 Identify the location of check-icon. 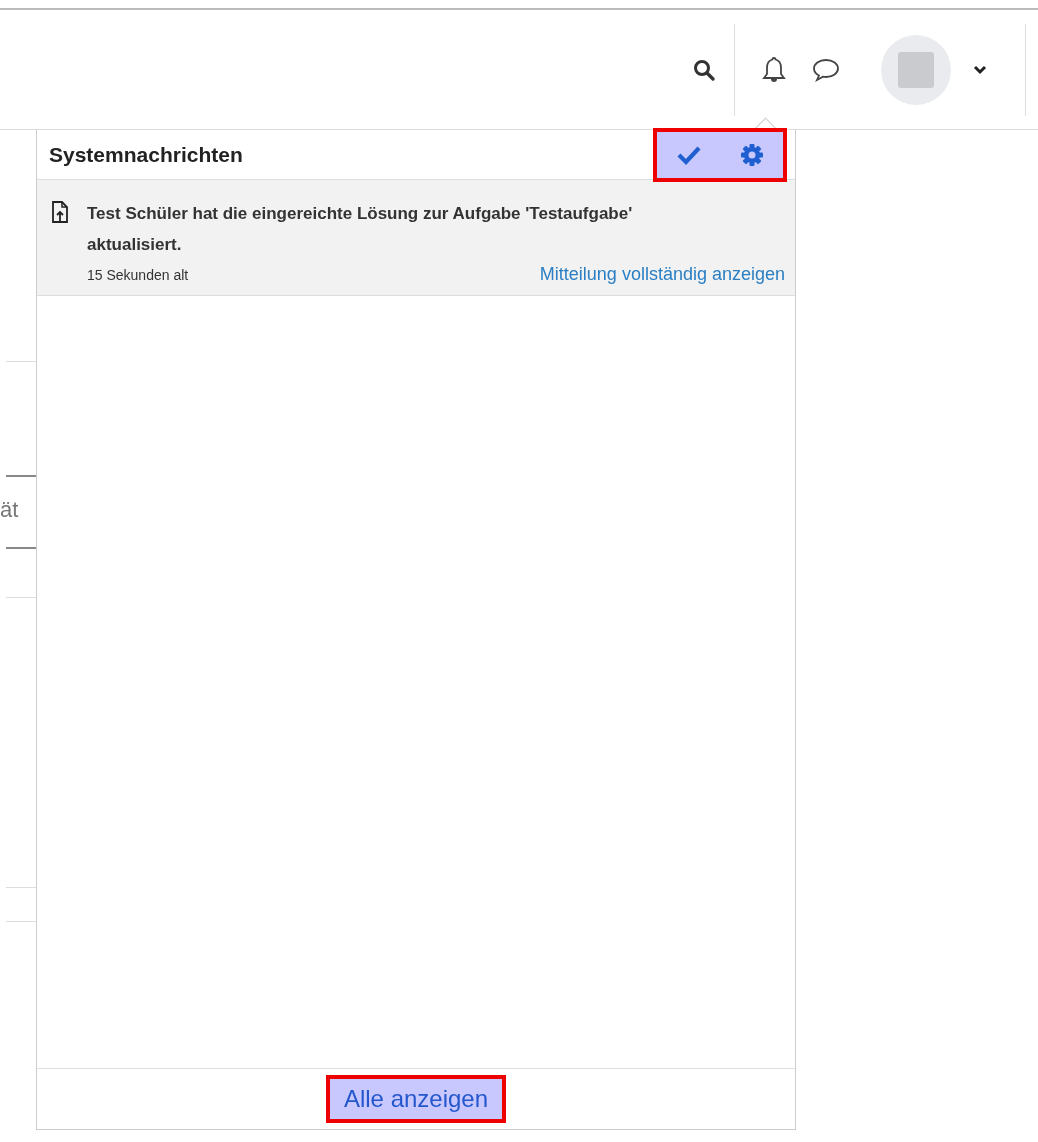
(688, 154).